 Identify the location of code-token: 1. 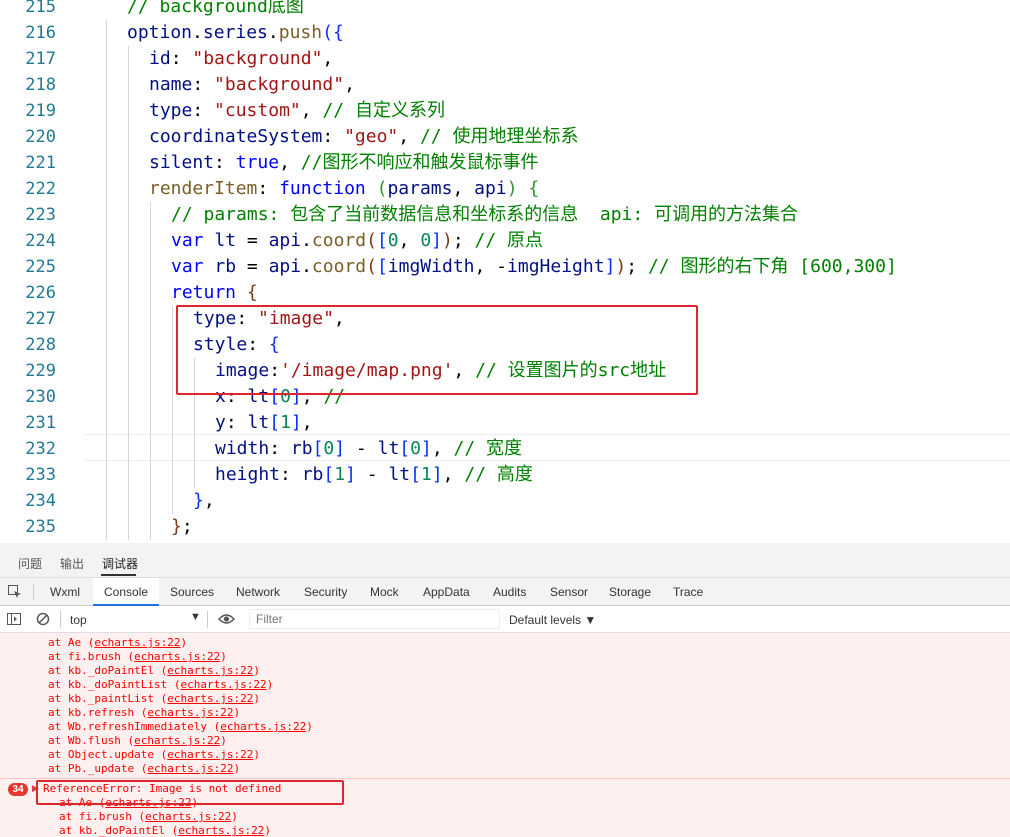
(340, 474).